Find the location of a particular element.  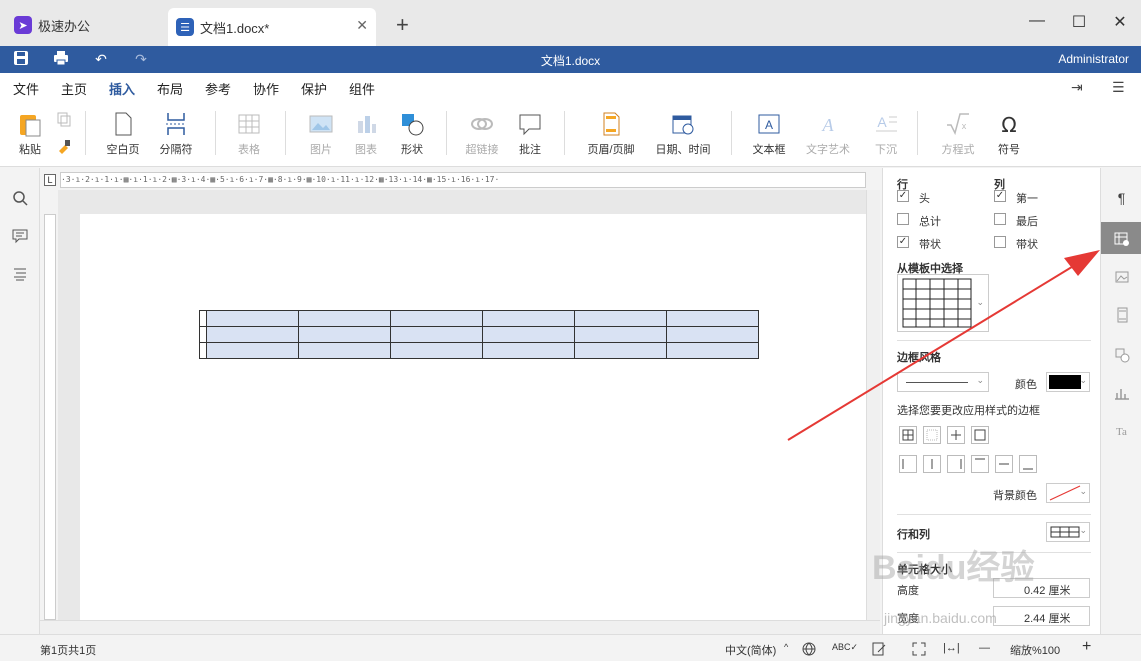

center-vertical-border-button is located at coordinates (932, 464).